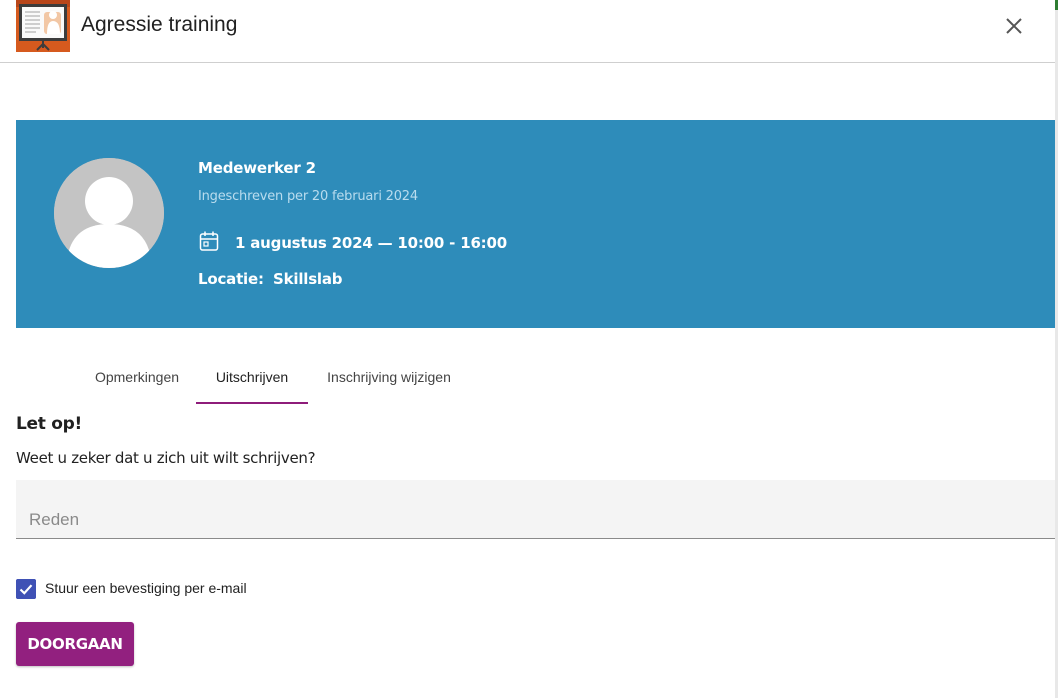 The width and height of the screenshot is (1058, 698). I want to click on presentation-board-icon, so click(43, 26).